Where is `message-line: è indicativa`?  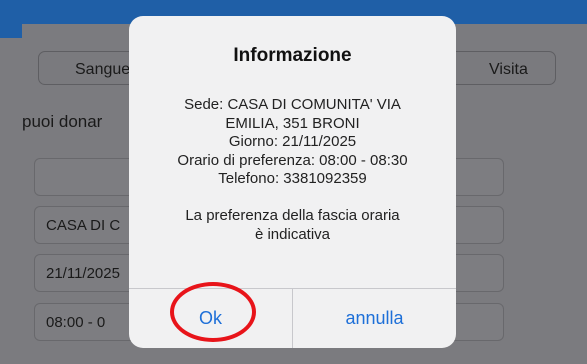
message-line: è indicativa is located at coordinates (292, 234).